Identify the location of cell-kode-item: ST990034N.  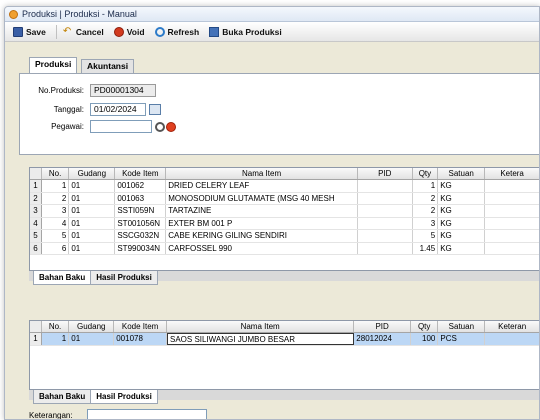
(141, 248).